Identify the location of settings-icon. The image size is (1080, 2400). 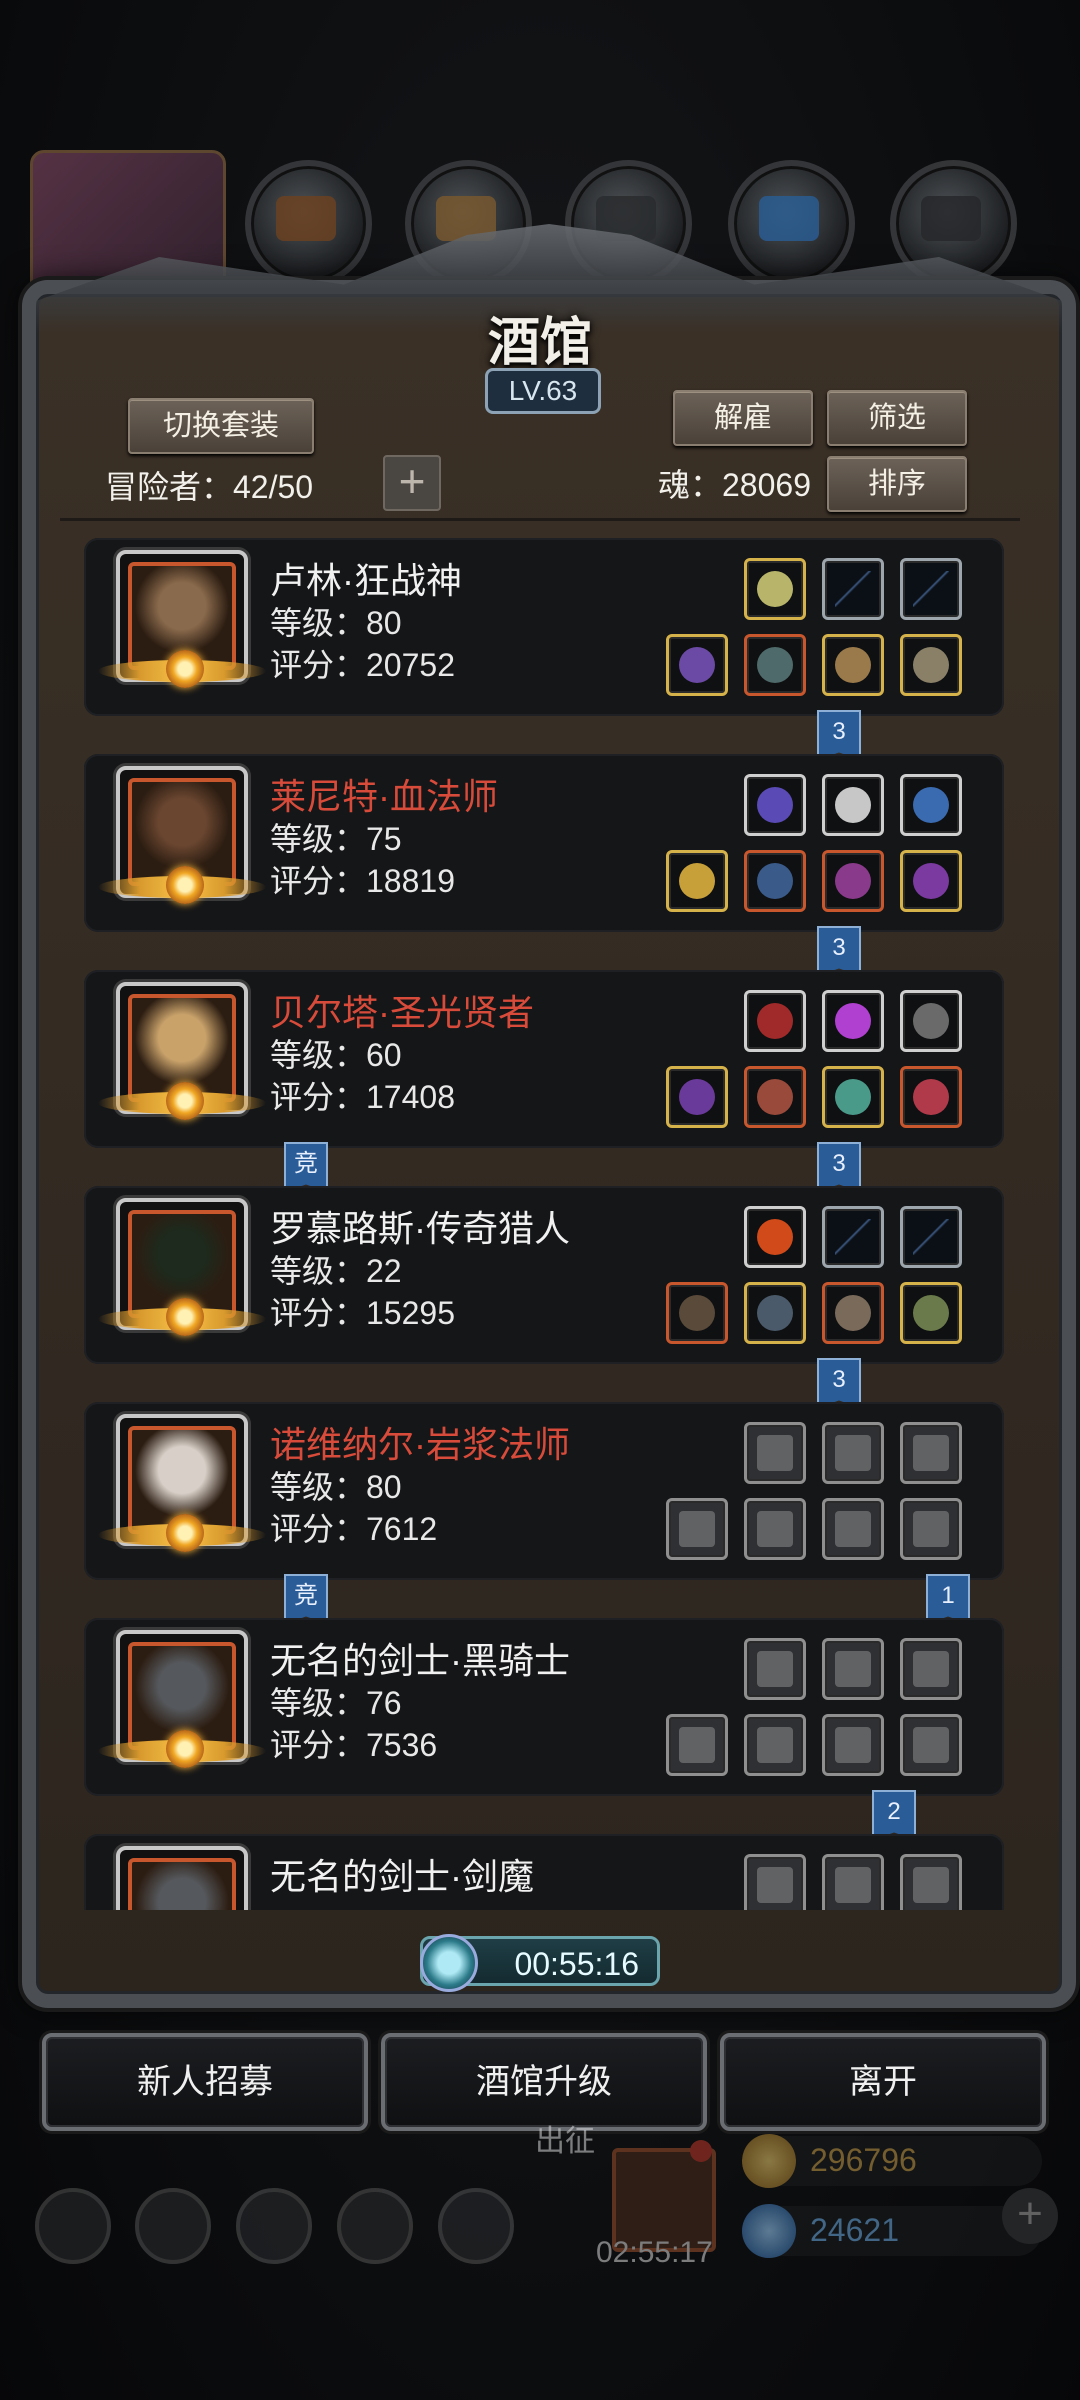
(73, 2226).